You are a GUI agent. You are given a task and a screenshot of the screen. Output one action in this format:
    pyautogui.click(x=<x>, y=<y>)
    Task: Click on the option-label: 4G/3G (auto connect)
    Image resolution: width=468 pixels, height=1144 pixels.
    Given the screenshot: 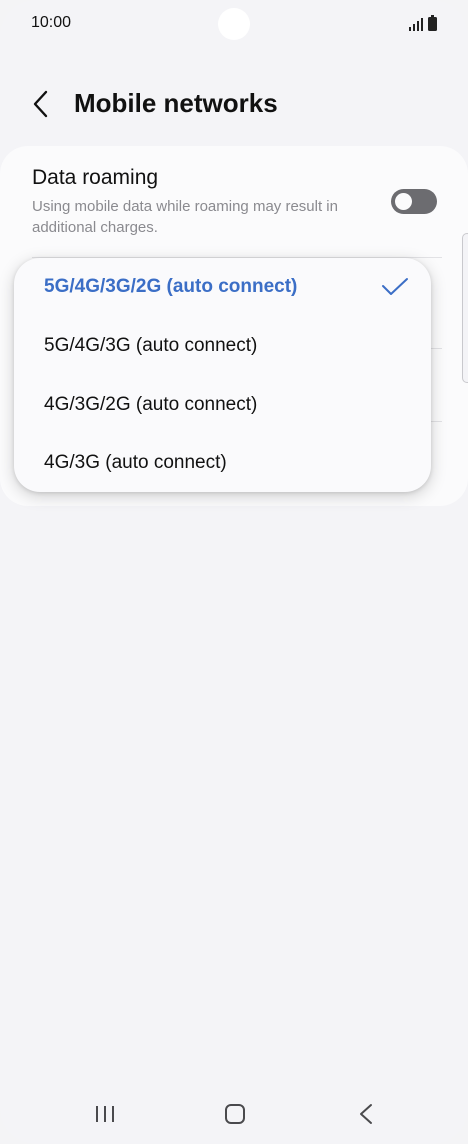 What is the action you would take?
    pyautogui.click(x=135, y=462)
    